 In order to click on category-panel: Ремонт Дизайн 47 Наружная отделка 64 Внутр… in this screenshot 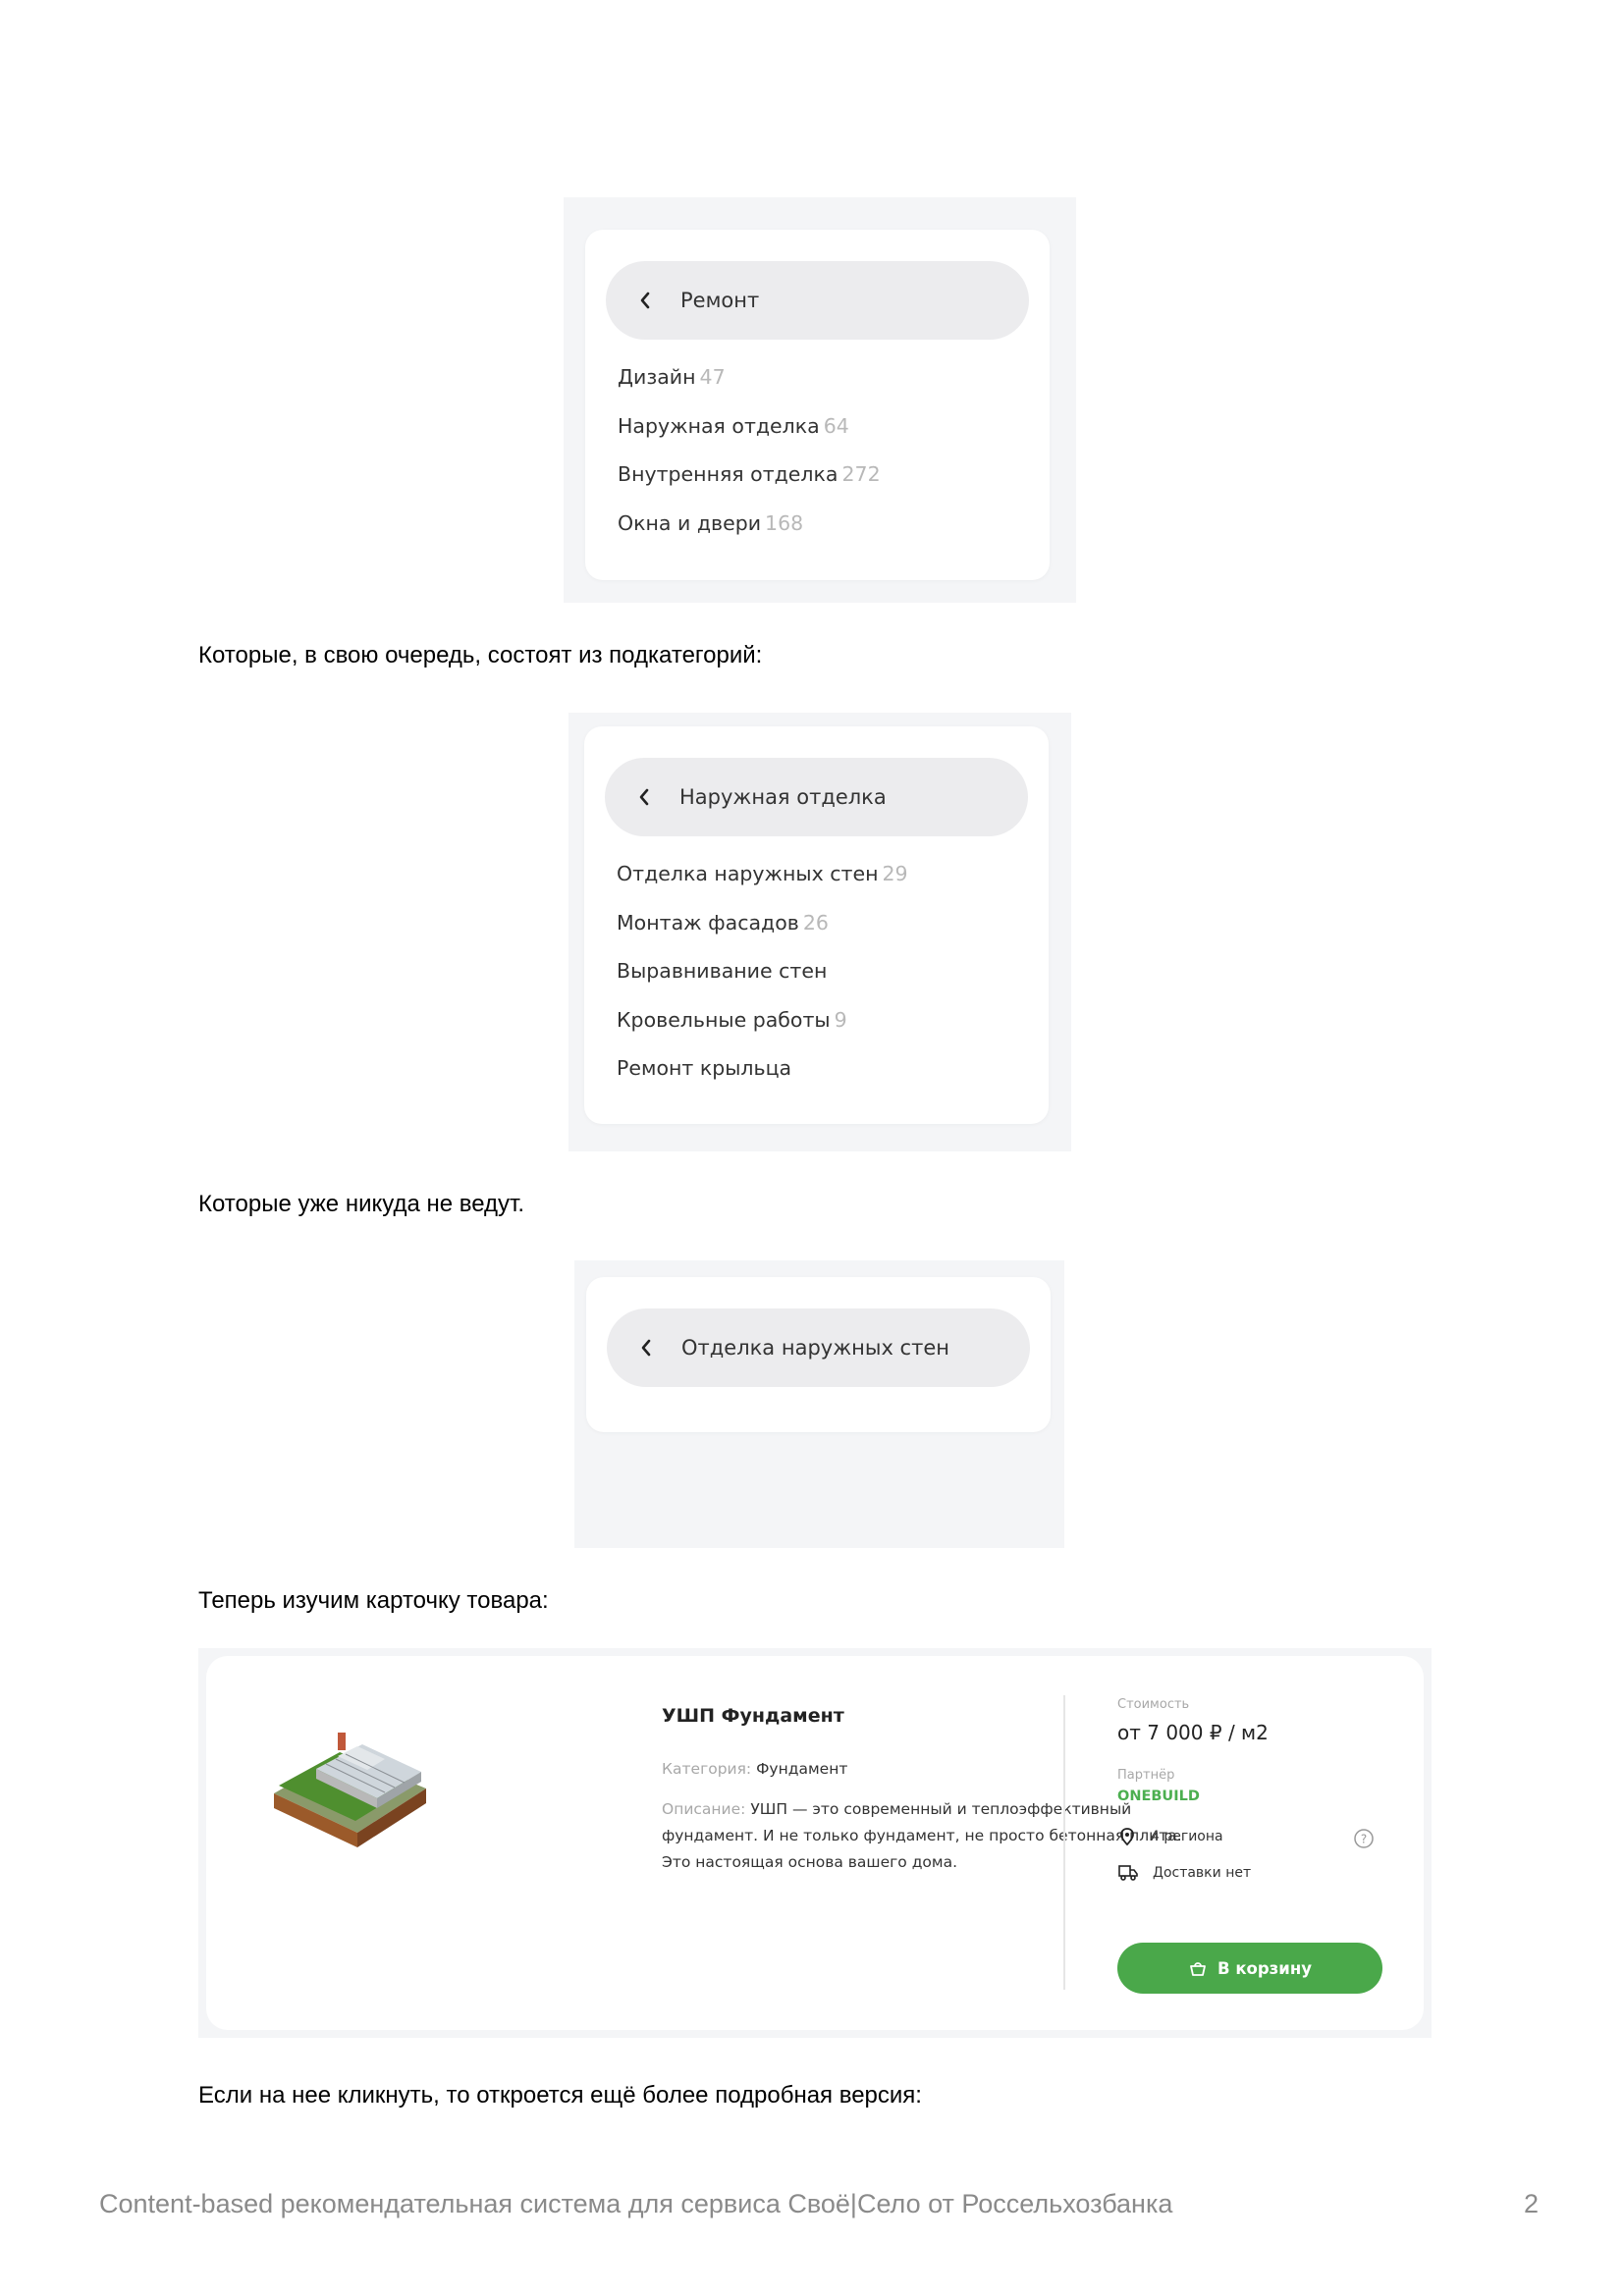, I will do `click(817, 405)`.